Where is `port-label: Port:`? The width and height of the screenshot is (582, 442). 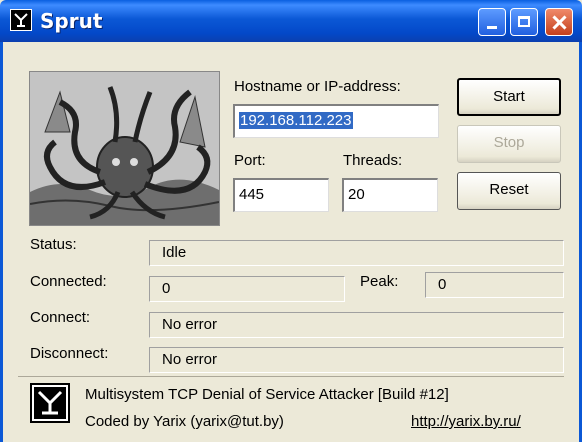
port-label: Port: is located at coordinates (250, 160).